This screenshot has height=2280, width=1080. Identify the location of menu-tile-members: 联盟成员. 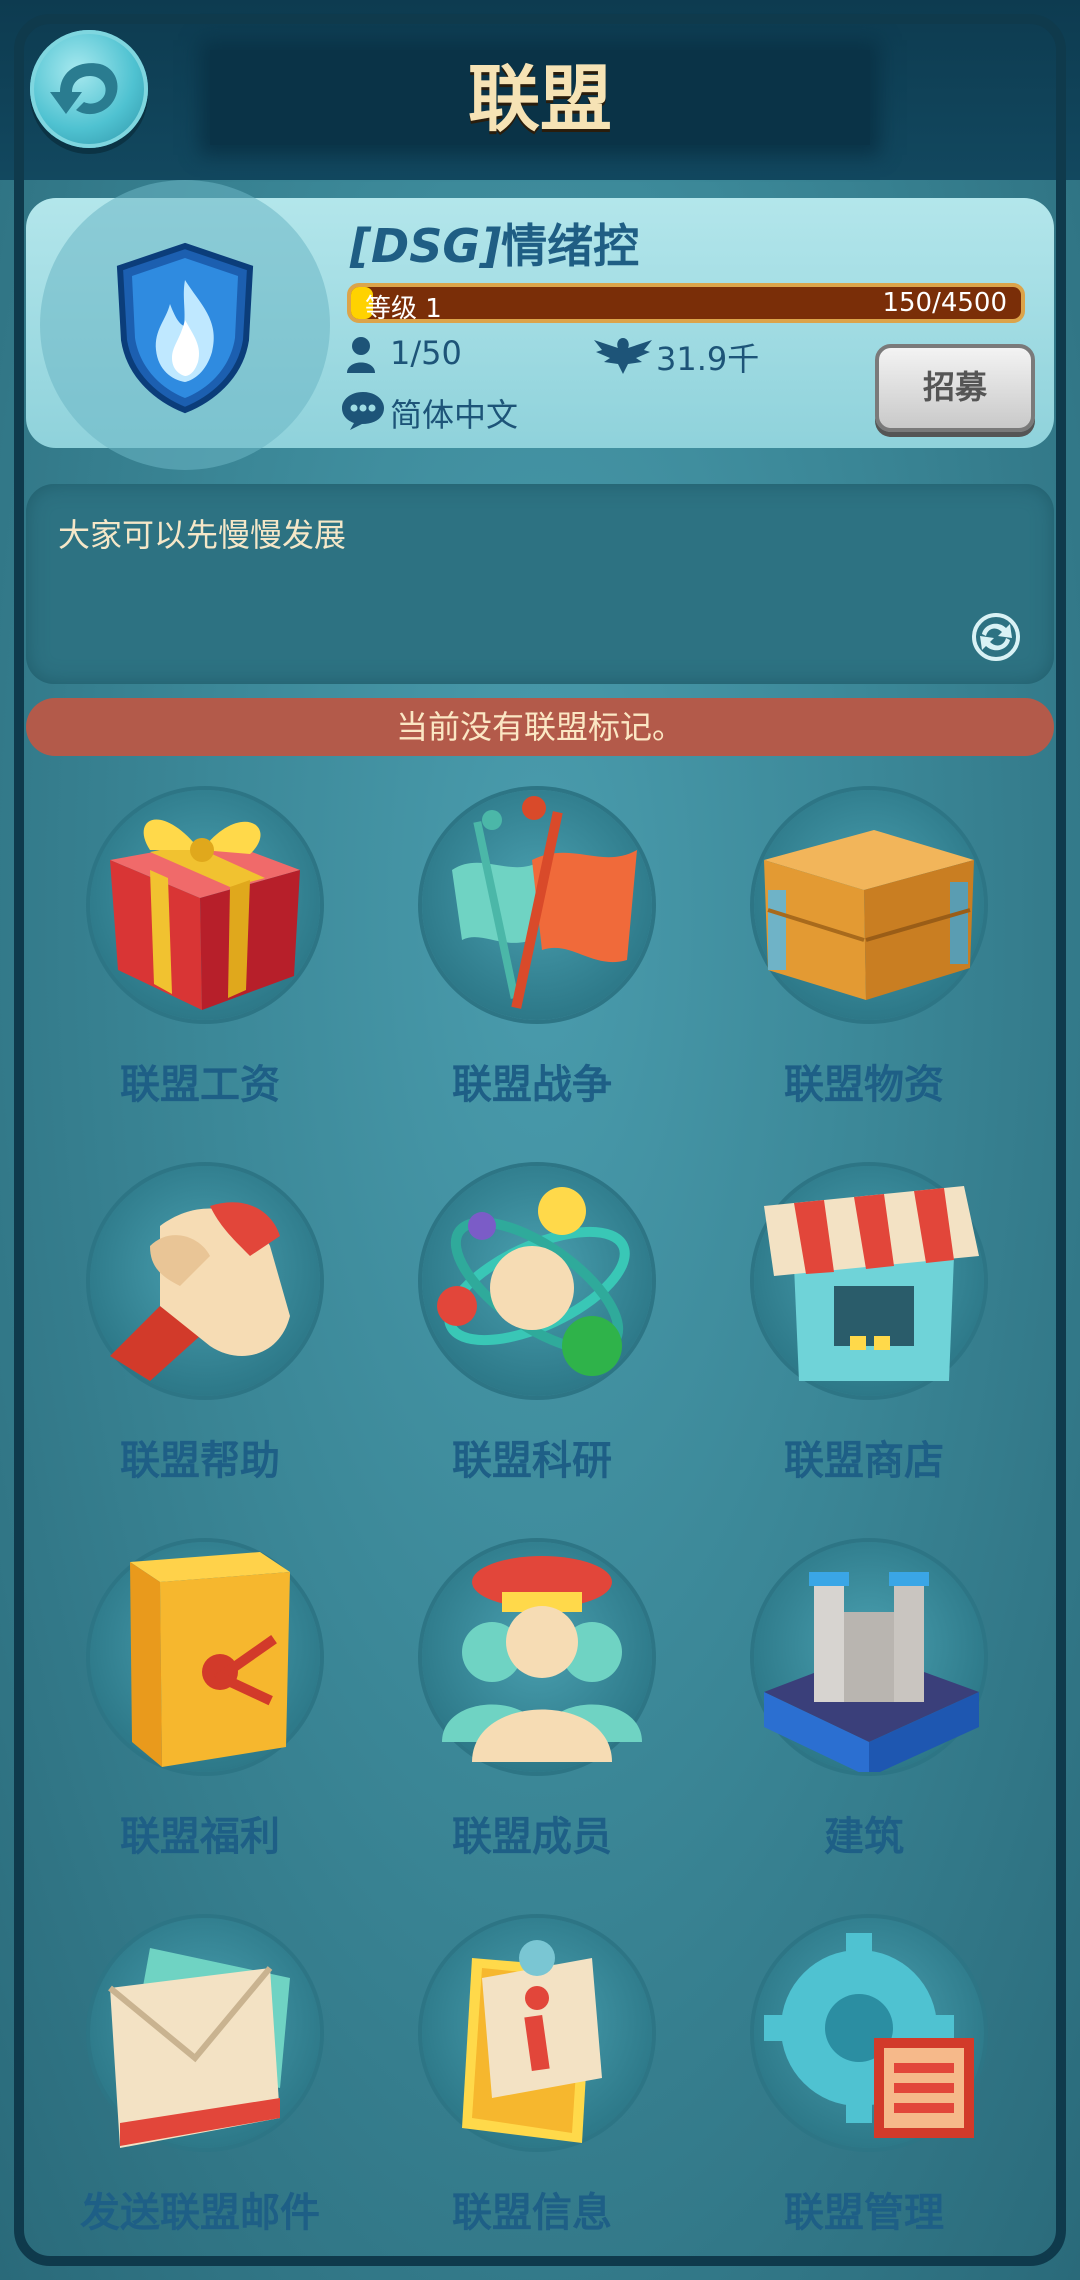
(532, 1712).